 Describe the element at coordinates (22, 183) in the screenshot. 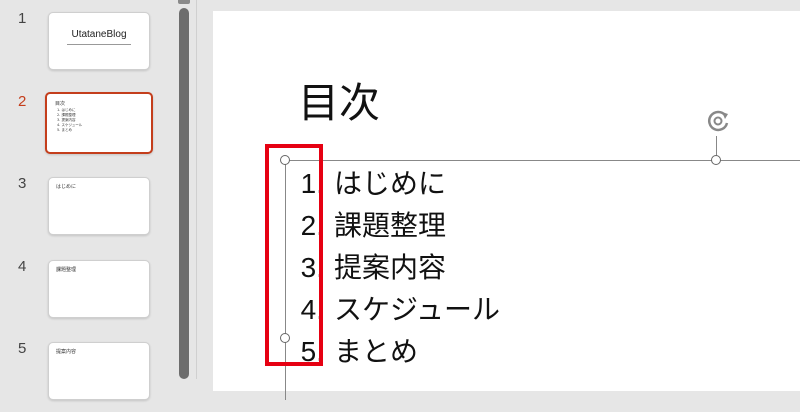

I see `slide-number: 3` at that location.